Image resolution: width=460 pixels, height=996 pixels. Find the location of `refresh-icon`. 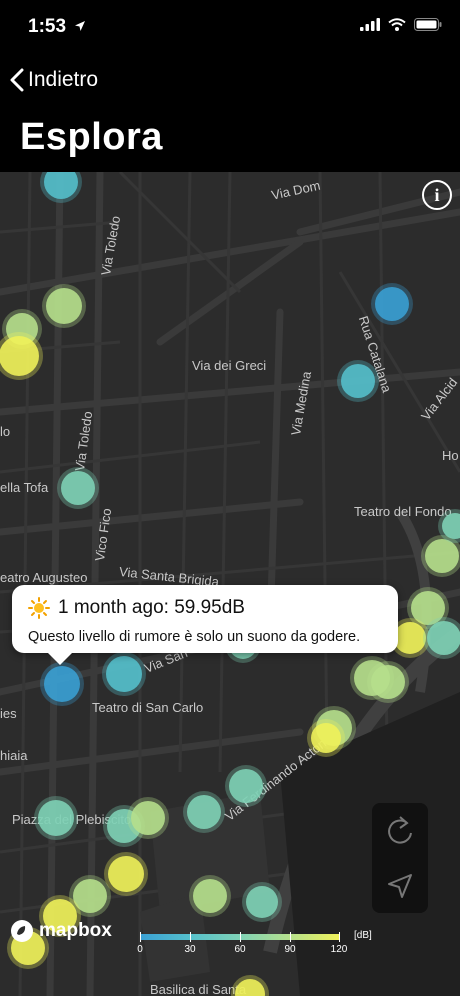

refresh-icon is located at coordinates (400, 829).